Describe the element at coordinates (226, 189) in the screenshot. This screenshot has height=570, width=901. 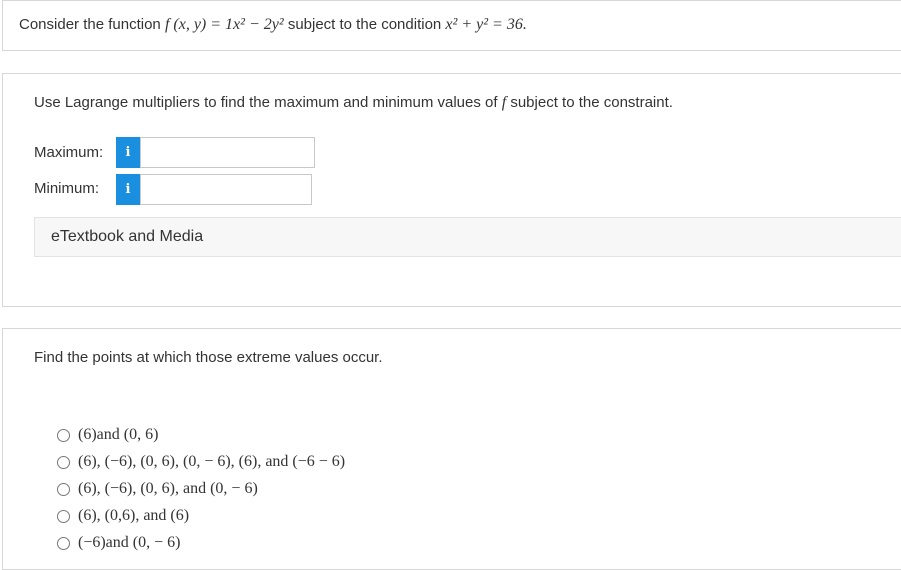
I see `minimum-input` at that location.